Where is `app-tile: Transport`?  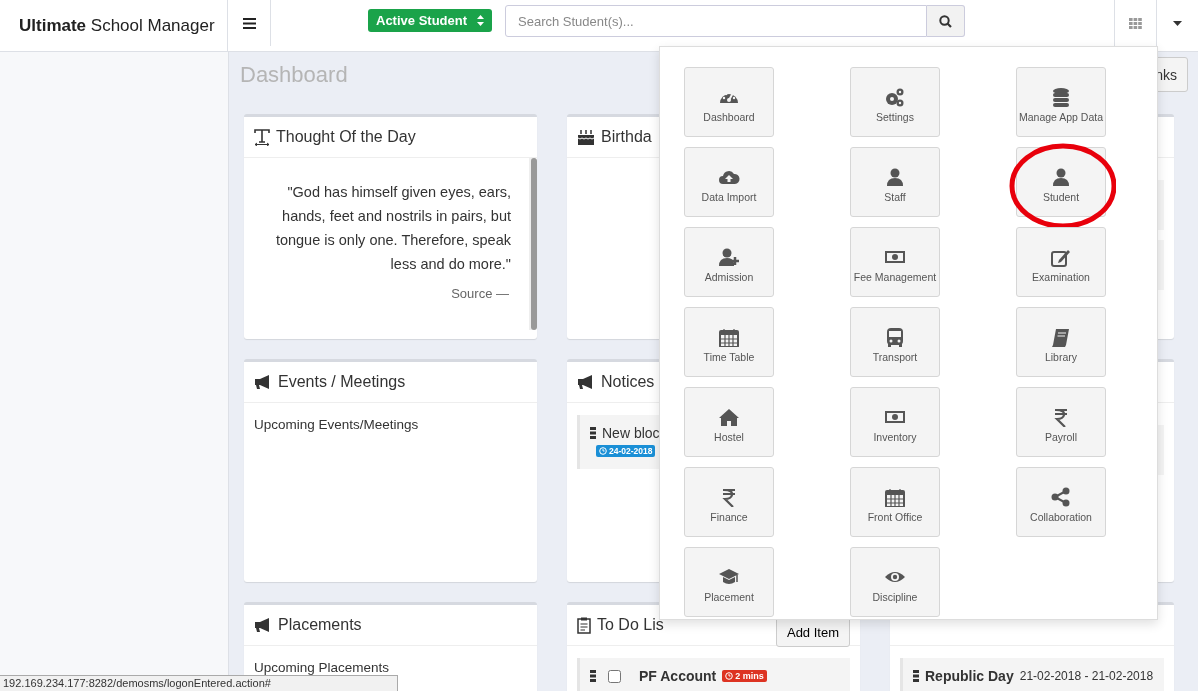
app-tile: Transport is located at coordinates (895, 342).